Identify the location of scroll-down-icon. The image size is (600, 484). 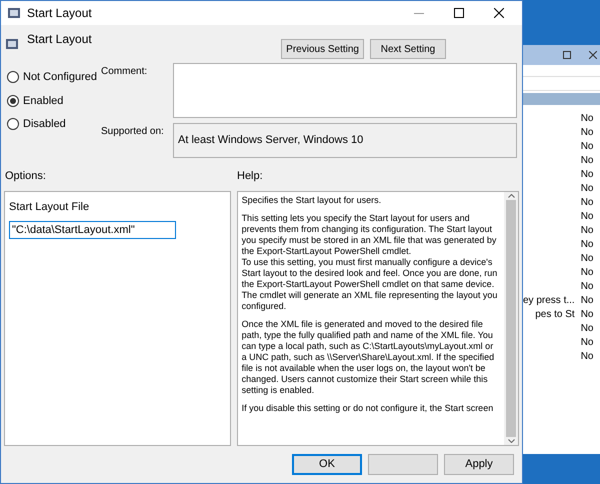
(511, 441).